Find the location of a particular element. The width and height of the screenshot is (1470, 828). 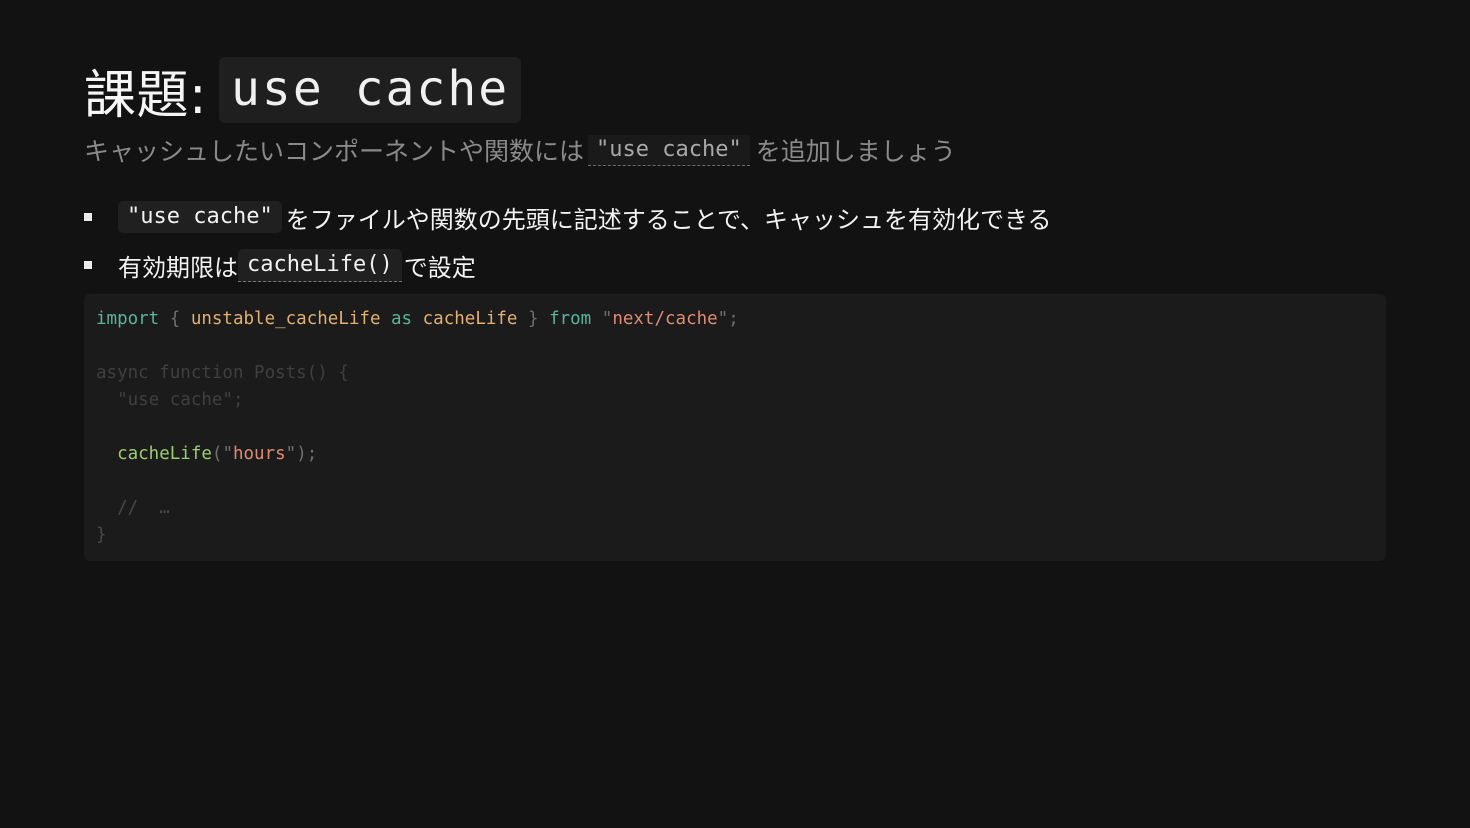

subtitle-before: キャッシュしたいコンポーネントや関数には is located at coordinates (334, 151).